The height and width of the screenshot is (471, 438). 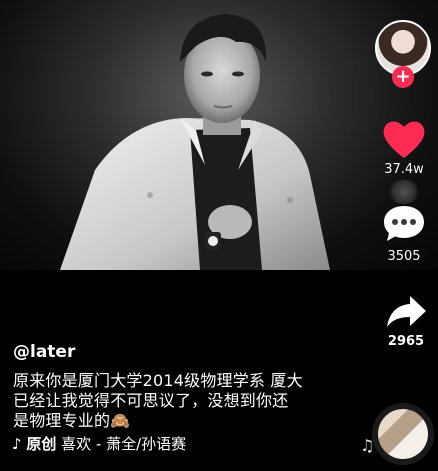 I want to click on comment-icon, so click(x=404, y=223).